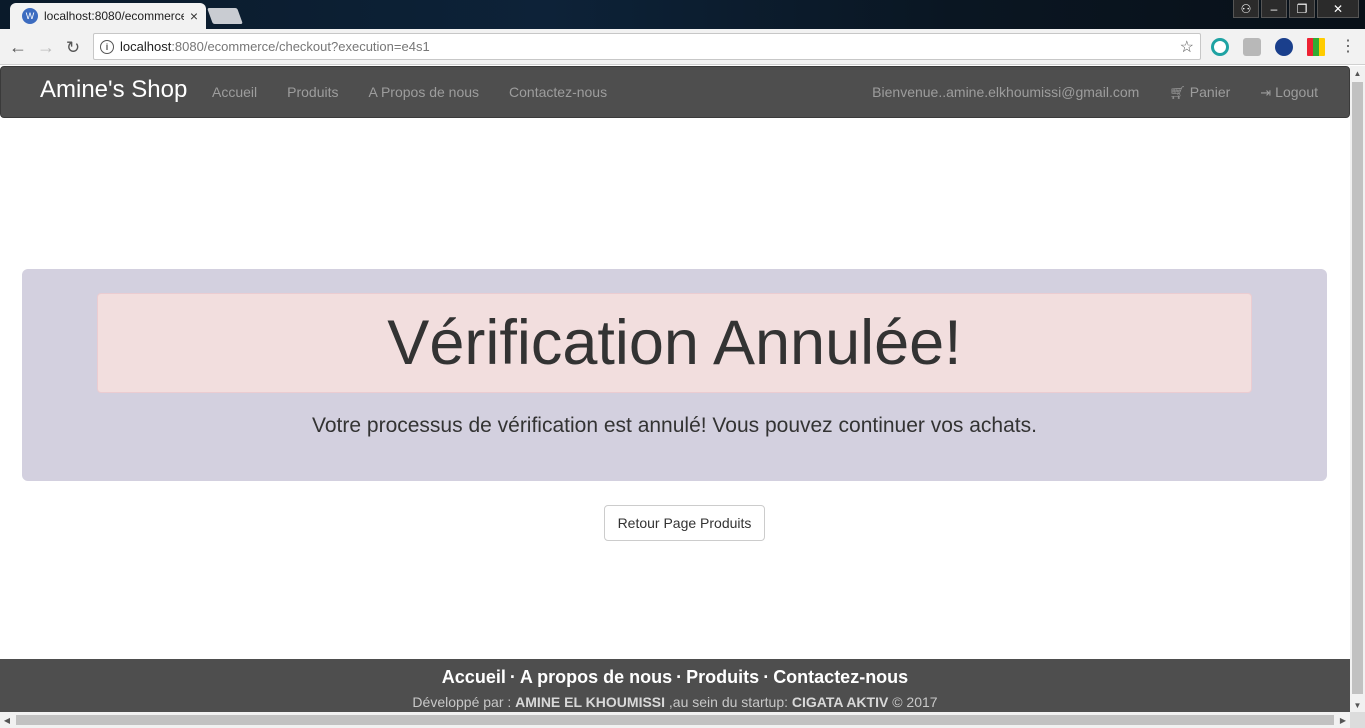  What do you see at coordinates (234, 92) in the screenshot?
I see `nav-link-accueil: Accueil` at bounding box center [234, 92].